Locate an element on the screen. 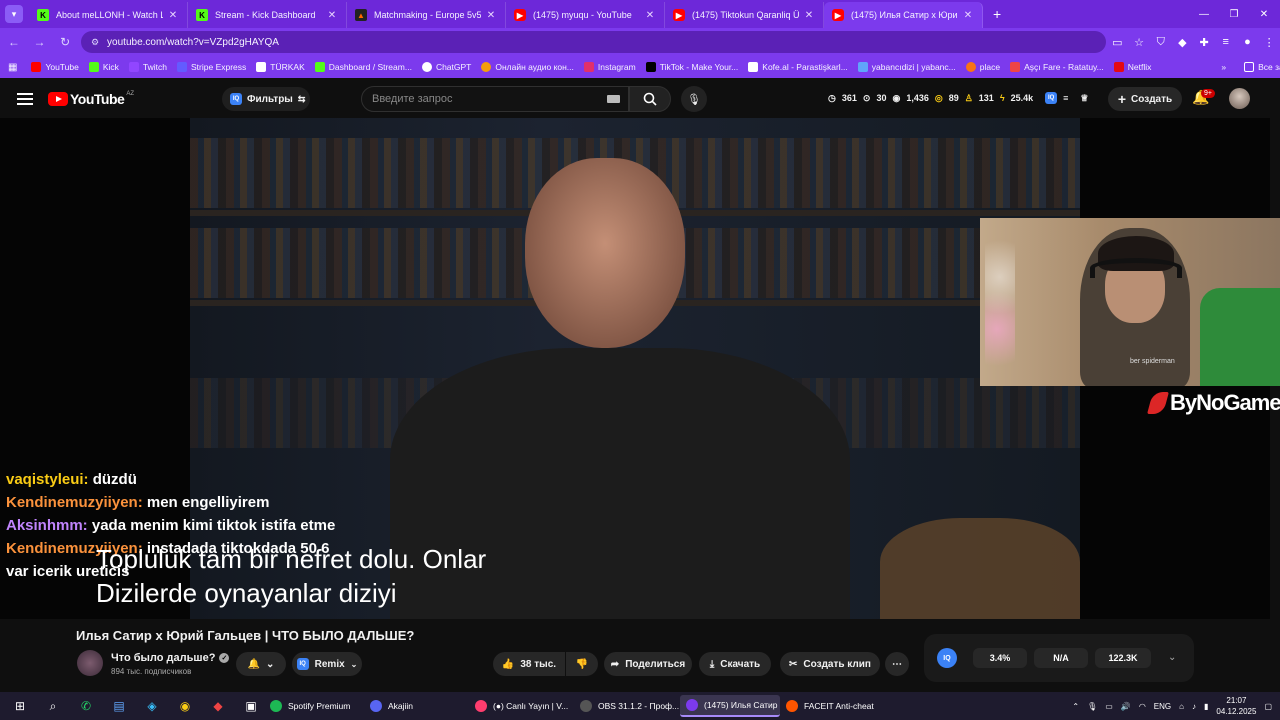 Image resolution: width=1280 pixels, height=720 pixels. bookmark: Instagram is located at coordinates (609, 67).